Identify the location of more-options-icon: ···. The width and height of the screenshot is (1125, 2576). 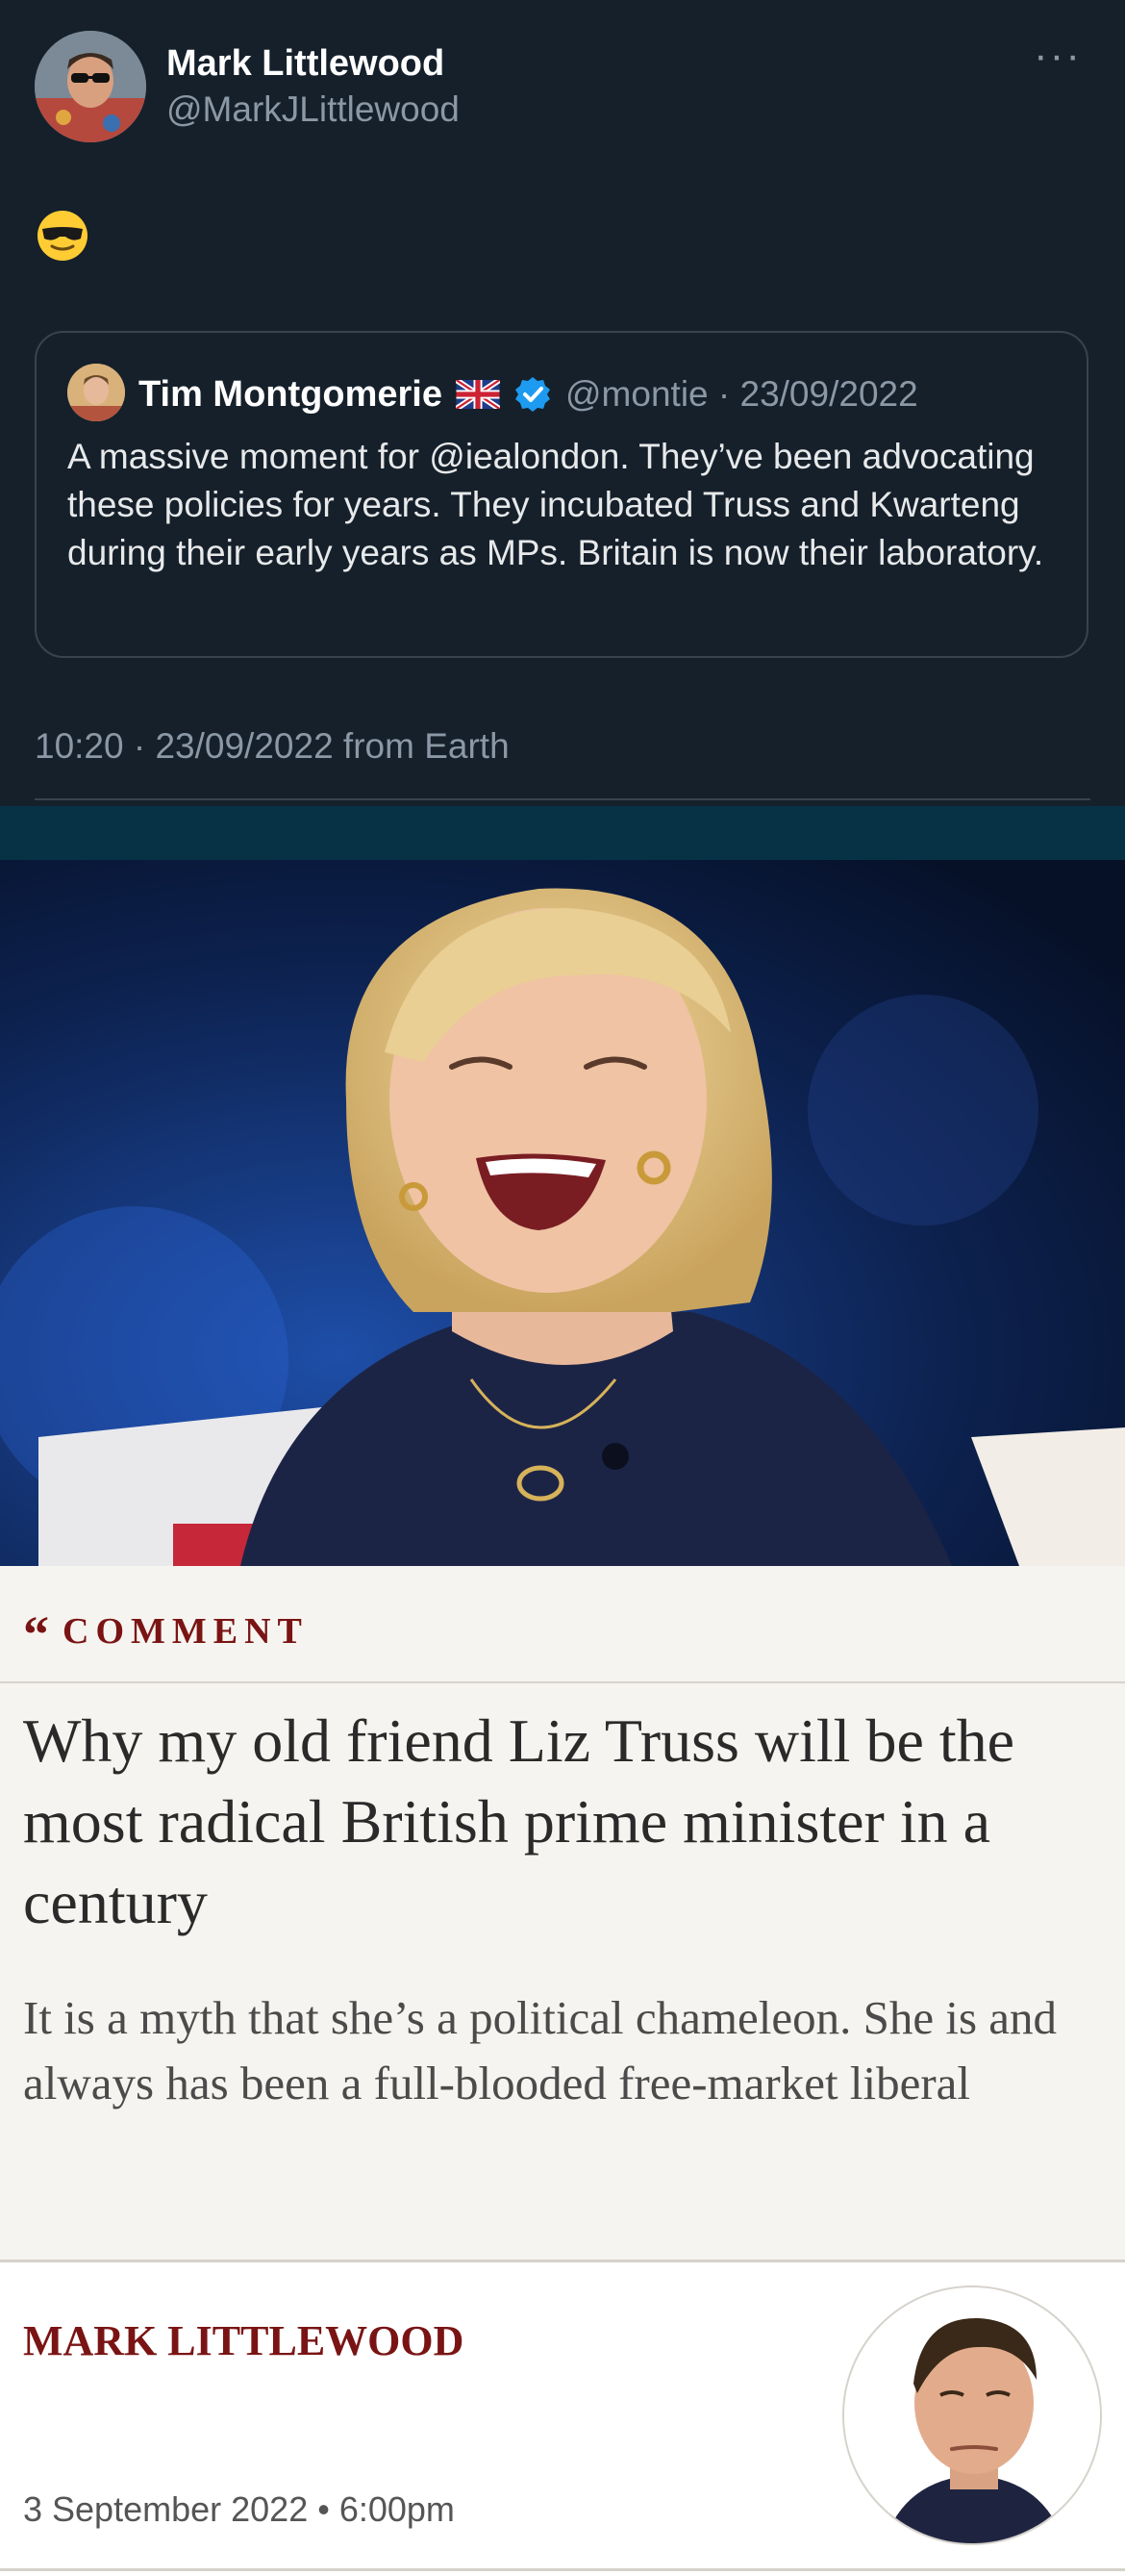
(1058, 59).